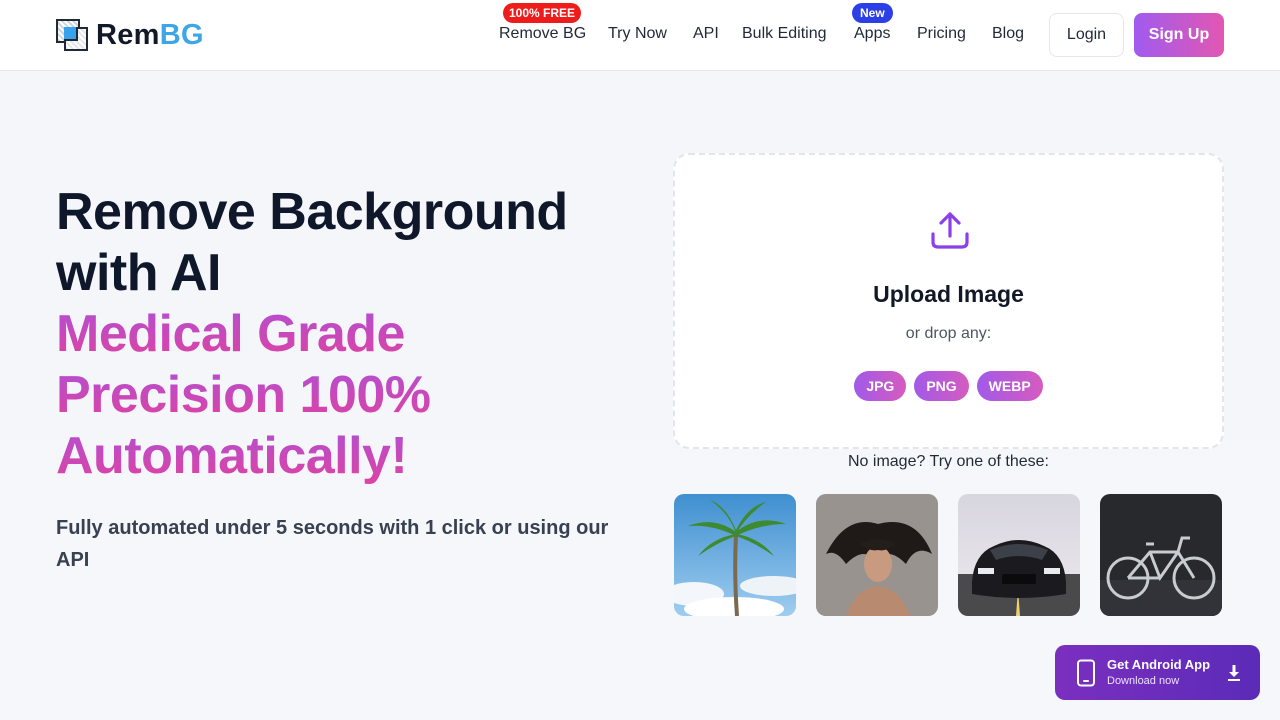 The image size is (1280, 720). What do you see at coordinates (941, 34) in the screenshot?
I see `nav-pricing: Pricing` at bounding box center [941, 34].